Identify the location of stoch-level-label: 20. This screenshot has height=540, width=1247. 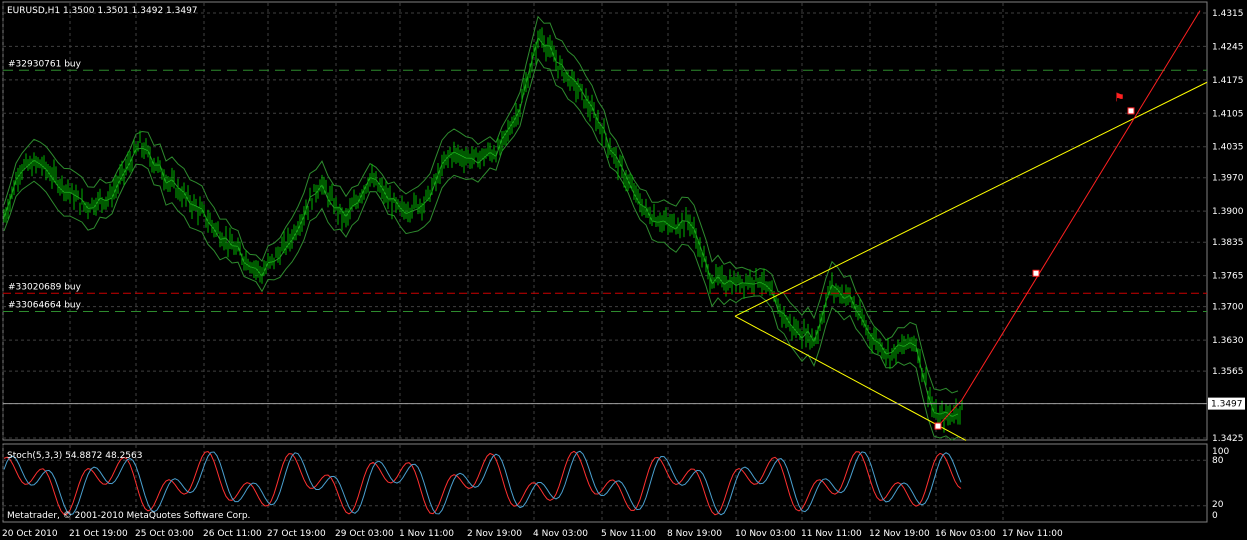
(1218, 505).